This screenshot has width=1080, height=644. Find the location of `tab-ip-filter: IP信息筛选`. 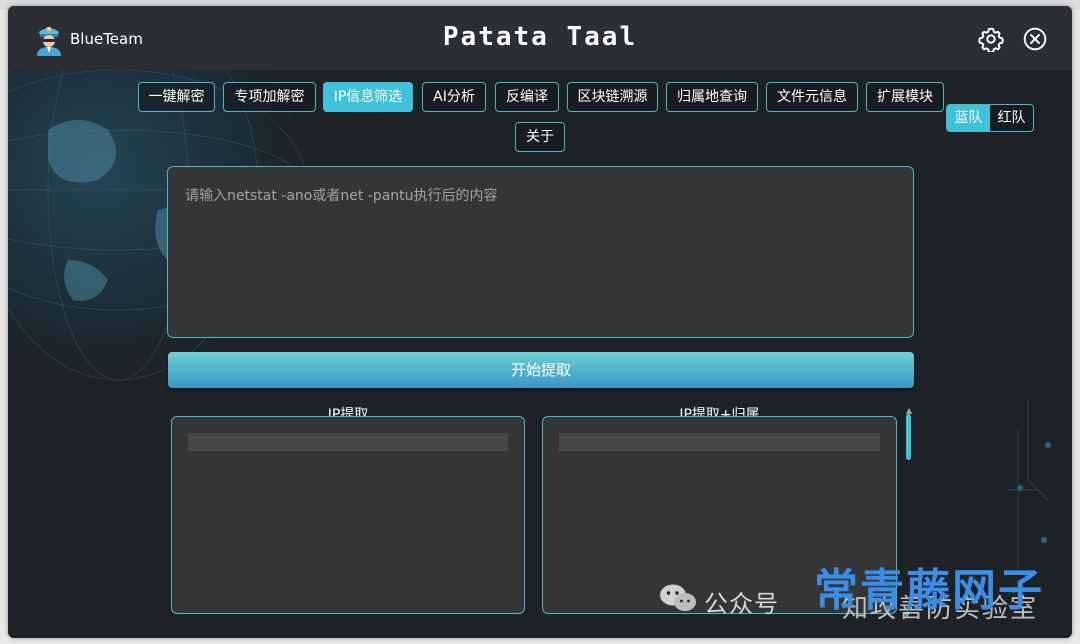

tab-ip-filter: IP信息筛选 is located at coordinates (368, 97).